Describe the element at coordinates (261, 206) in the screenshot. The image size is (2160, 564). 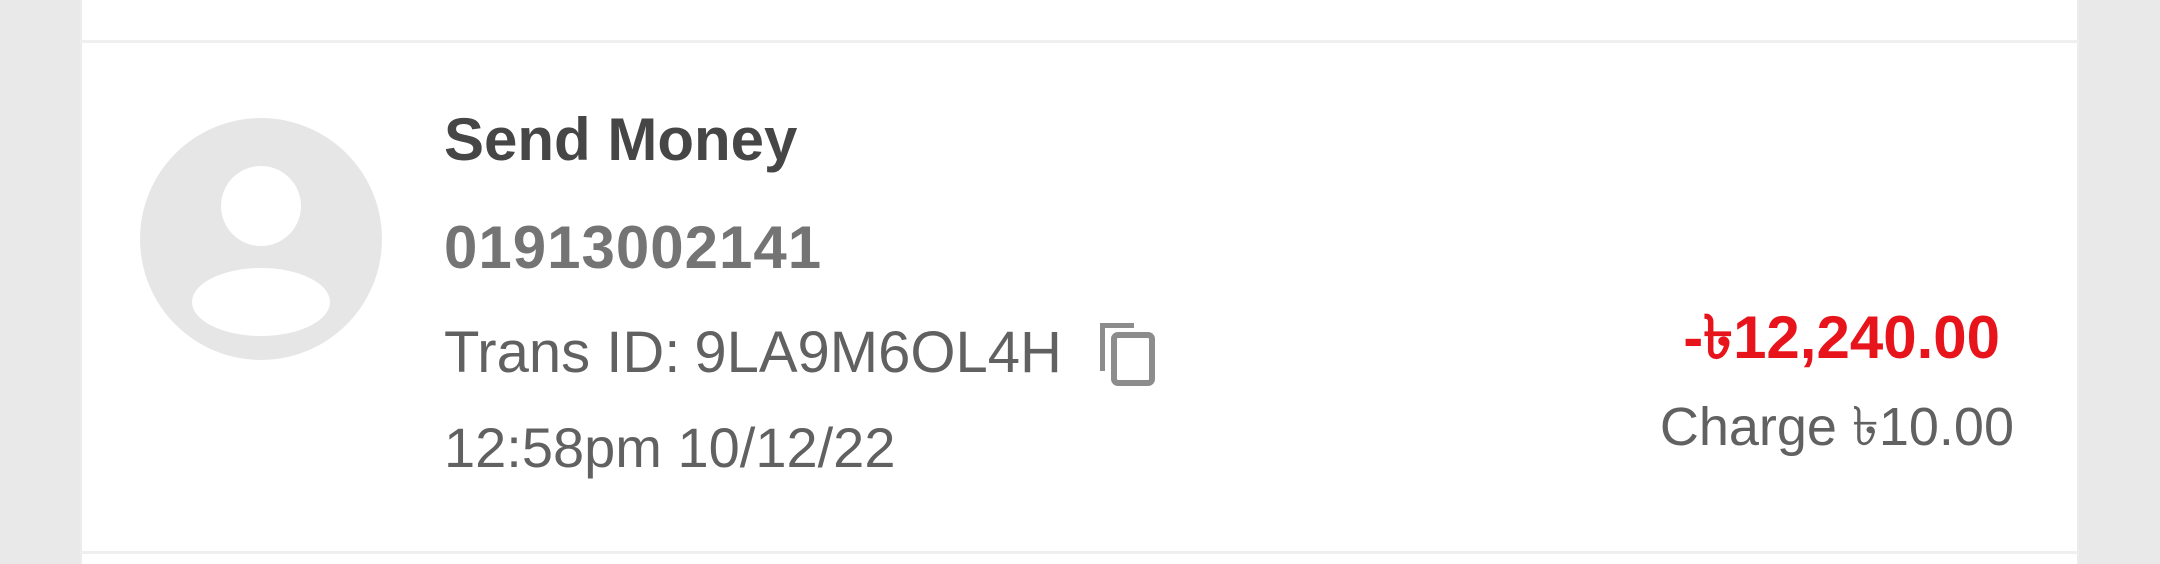
I see `avatar-head-shape` at that location.